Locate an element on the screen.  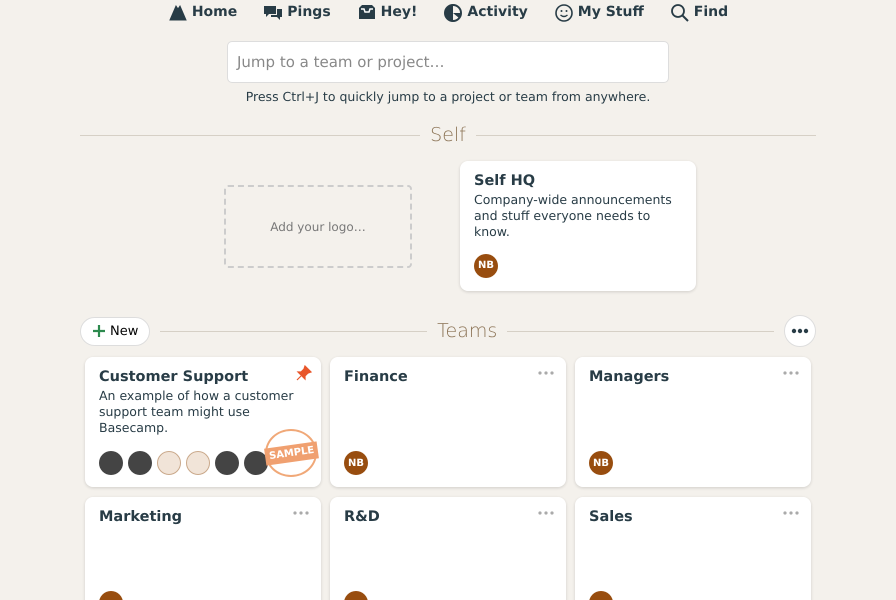
team-card: Managers NB is located at coordinates (693, 422).